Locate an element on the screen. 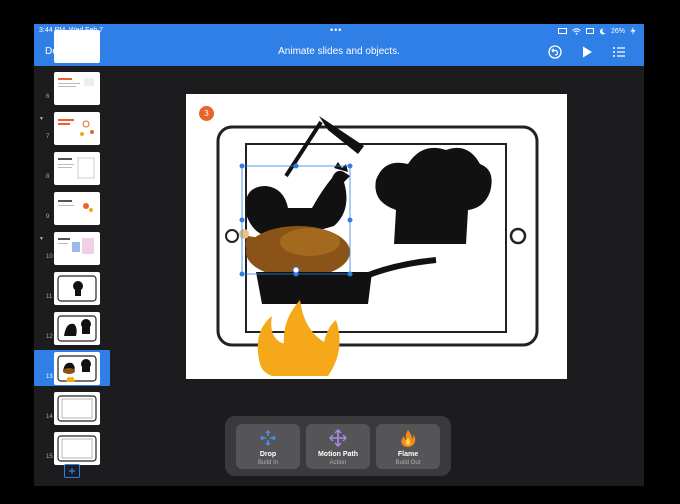 The width and height of the screenshot is (680, 504). slide-number: 7 is located at coordinates (48, 137).